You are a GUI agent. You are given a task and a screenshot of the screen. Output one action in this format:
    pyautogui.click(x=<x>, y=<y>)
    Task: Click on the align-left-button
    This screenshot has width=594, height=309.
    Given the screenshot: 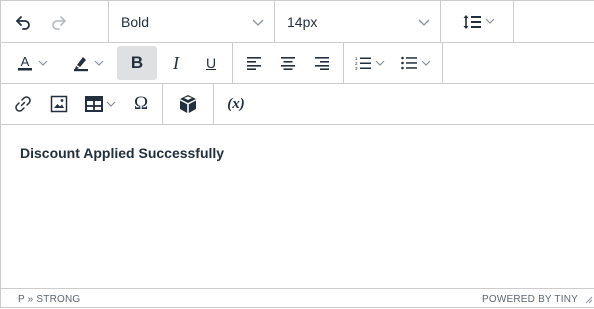 What is the action you would take?
    pyautogui.click(x=254, y=63)
    